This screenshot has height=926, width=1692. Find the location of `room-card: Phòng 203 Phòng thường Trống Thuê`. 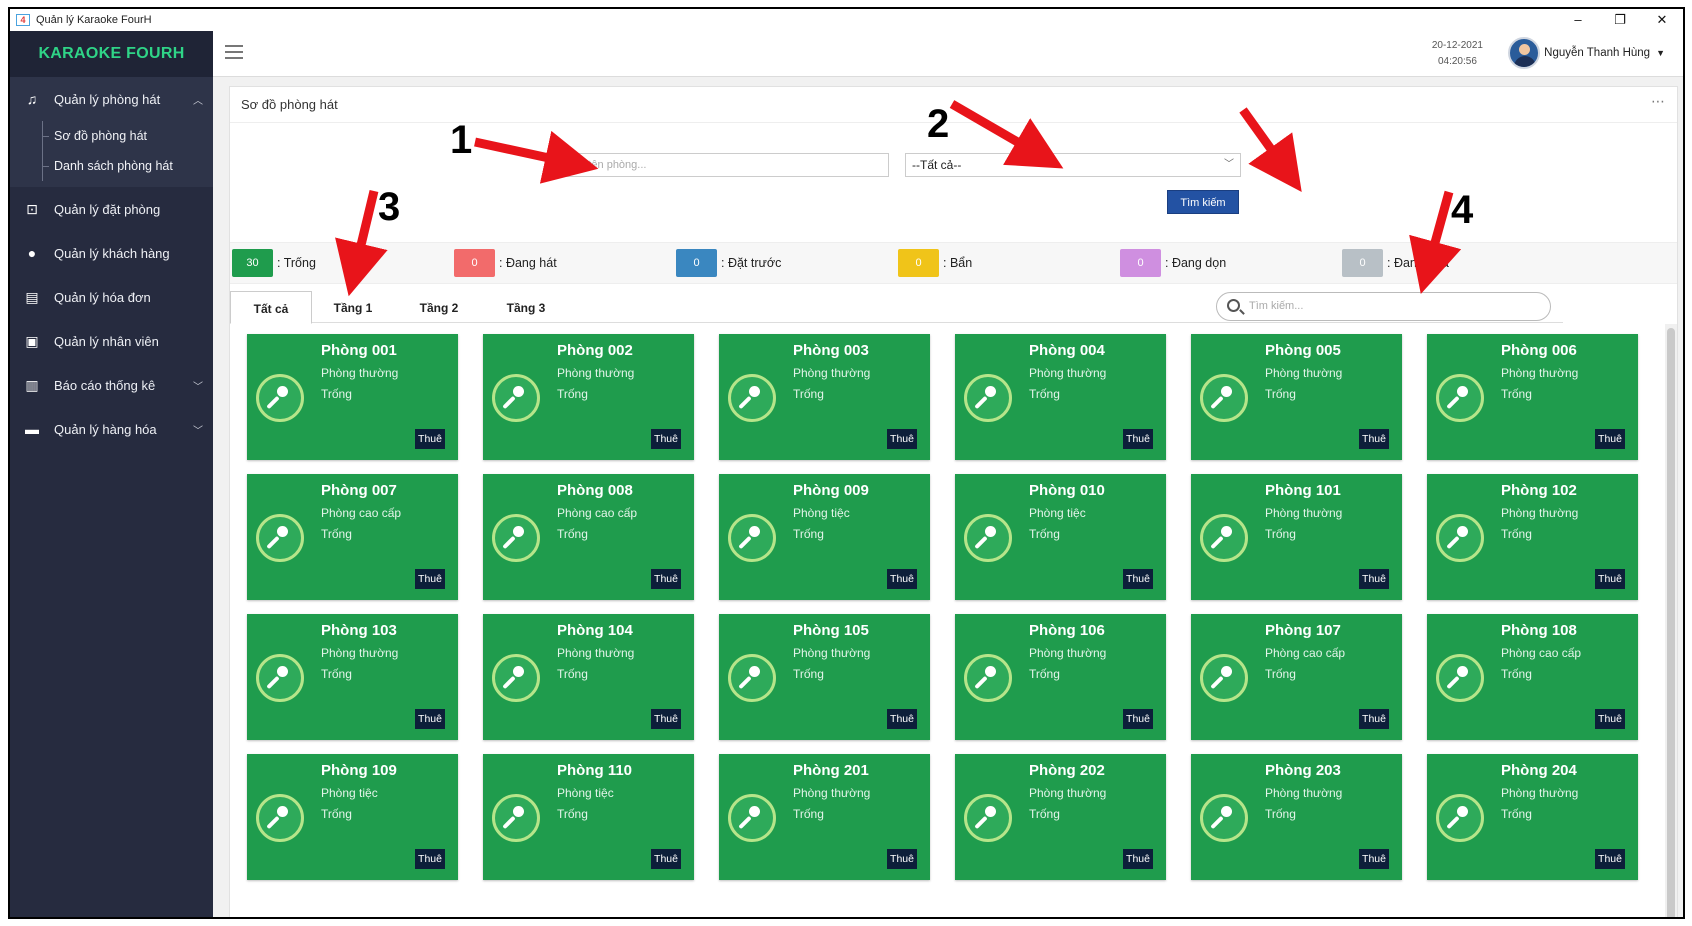

room-card: Phòng 203 Phòng thường Trống Thuê is located at coordinates (1296, 817).